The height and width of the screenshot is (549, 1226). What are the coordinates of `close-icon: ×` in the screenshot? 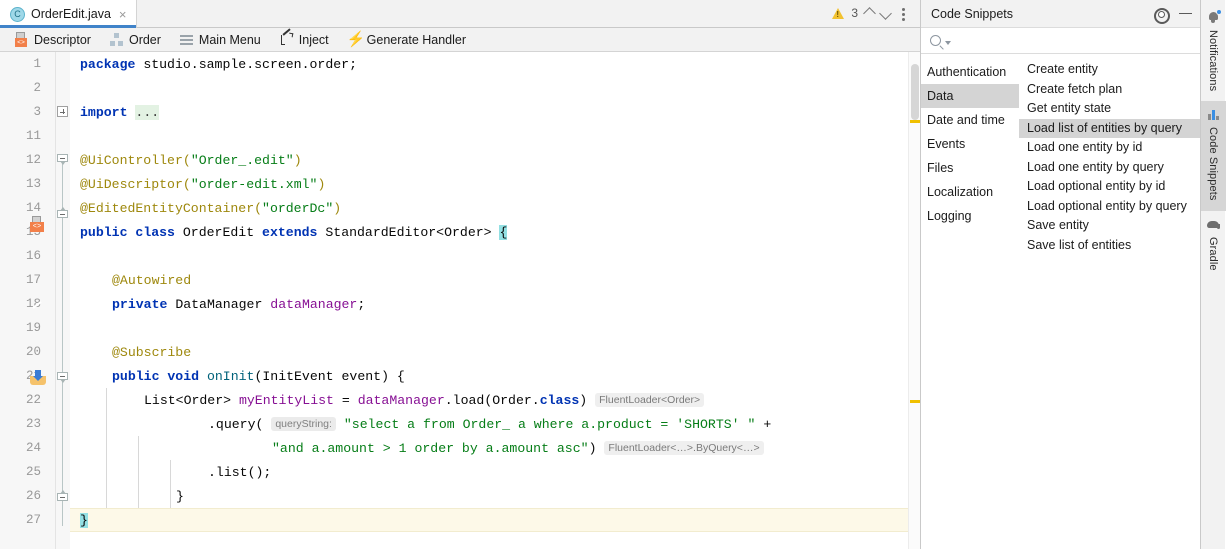 It's located at (123, 14).